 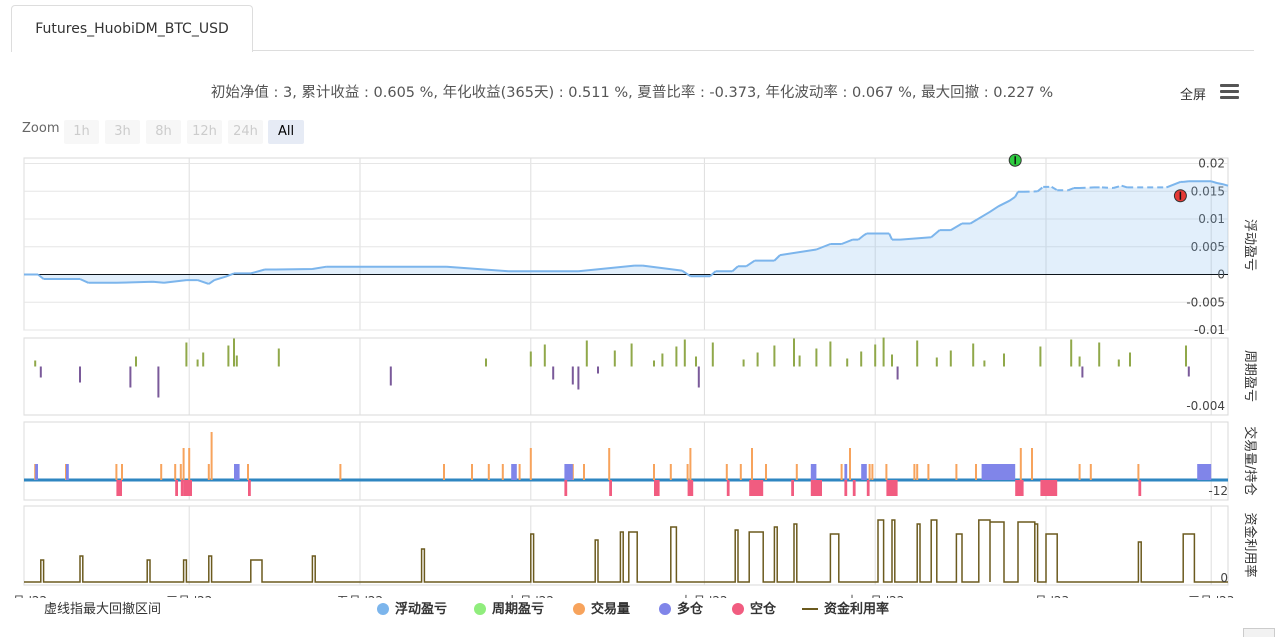 What do you see at coordinates (163, 132) in the screenshot?
I see `zoom-8h-button: 8h` at bounding box center [163, 132].